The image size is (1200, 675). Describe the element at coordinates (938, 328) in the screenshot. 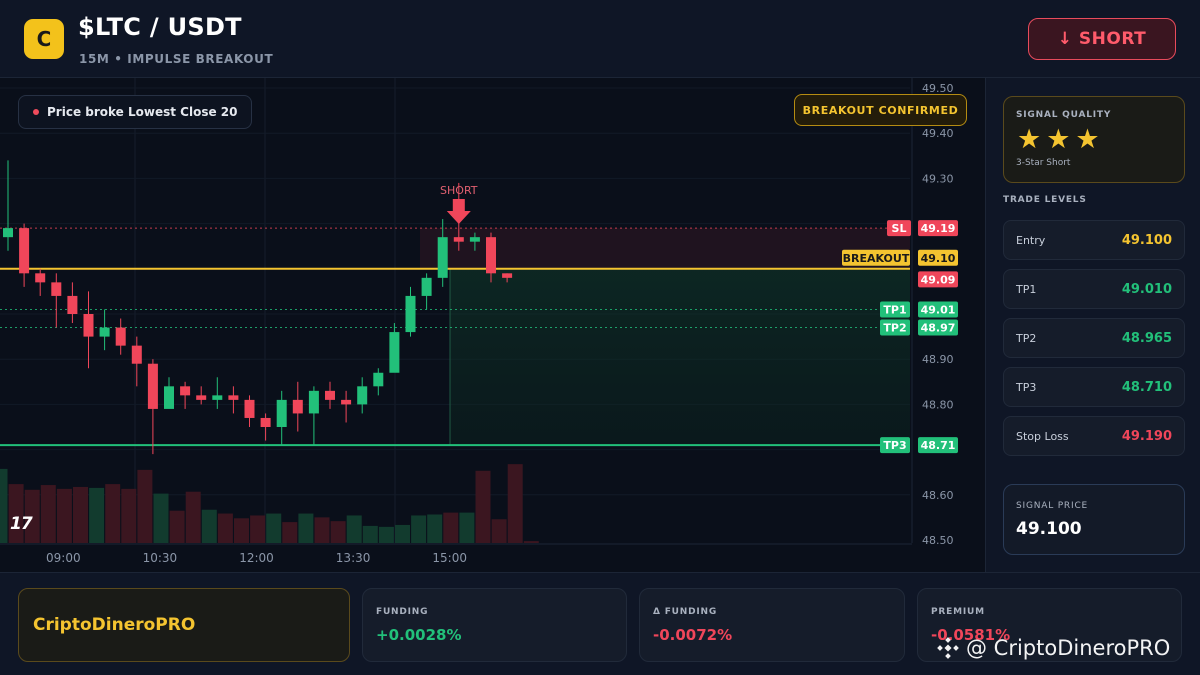

I see `tp2-value-tag-text: 48.97` at that location.